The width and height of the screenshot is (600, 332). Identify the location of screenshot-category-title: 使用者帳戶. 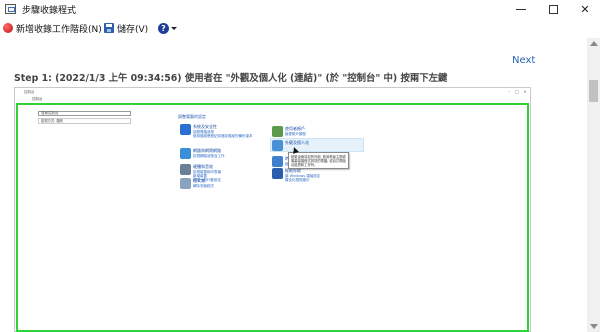
(295, 128).